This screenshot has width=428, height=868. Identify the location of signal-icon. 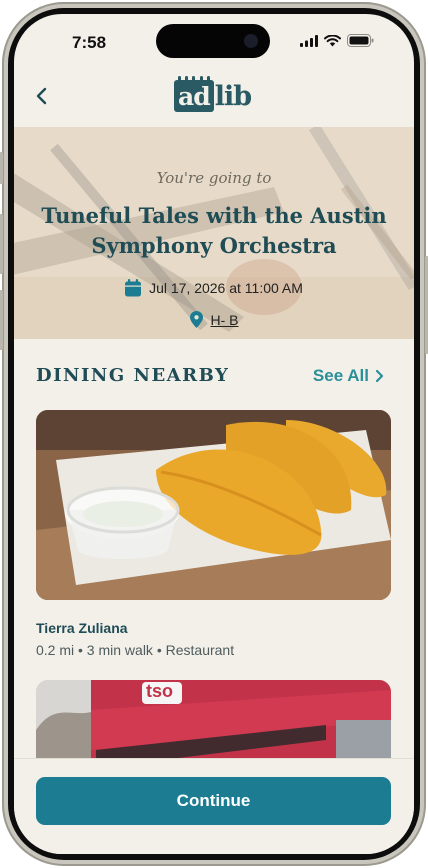
(309, 40).